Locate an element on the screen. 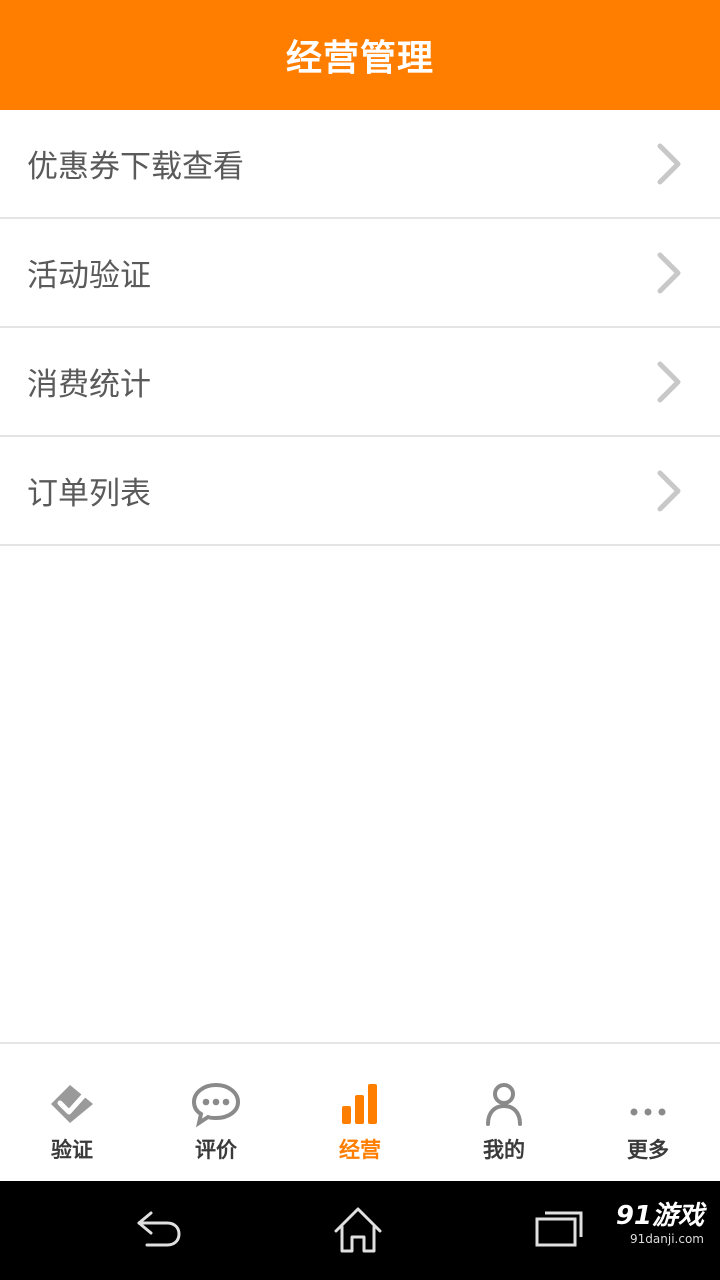 The height and width of the screenshot is (1280, 720). watermark-logo: 91游戏 91danji.com is located at coordinates (660, 1224).